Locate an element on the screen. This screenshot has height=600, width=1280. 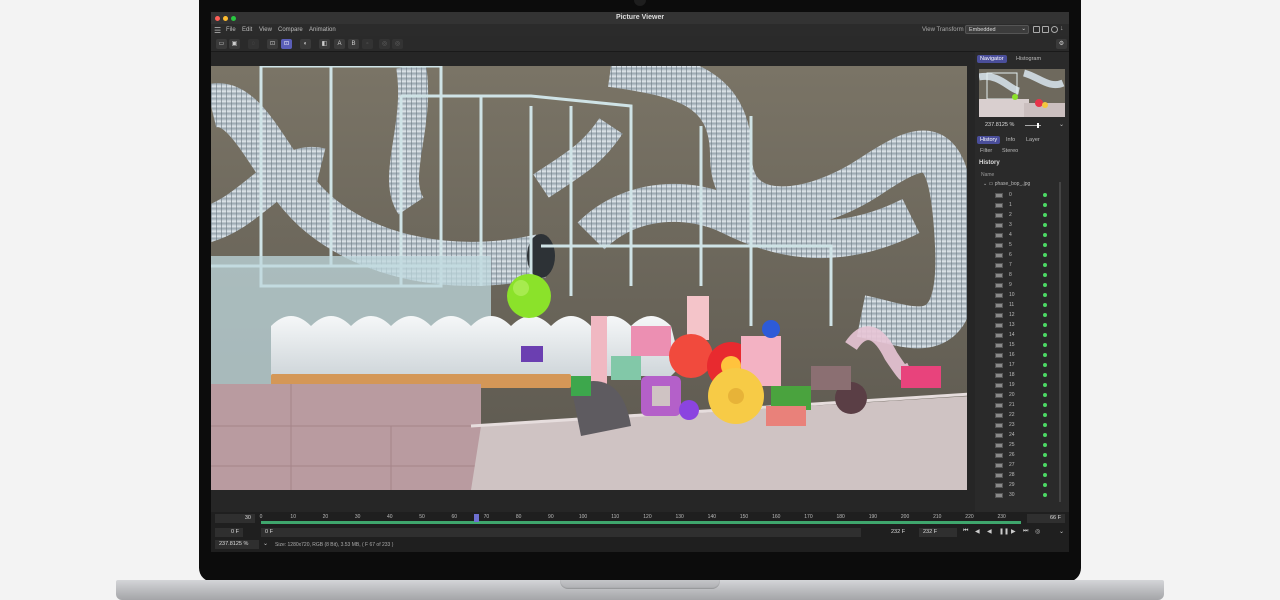
download-icon: ↓ is located at coordinates (1063, 28).